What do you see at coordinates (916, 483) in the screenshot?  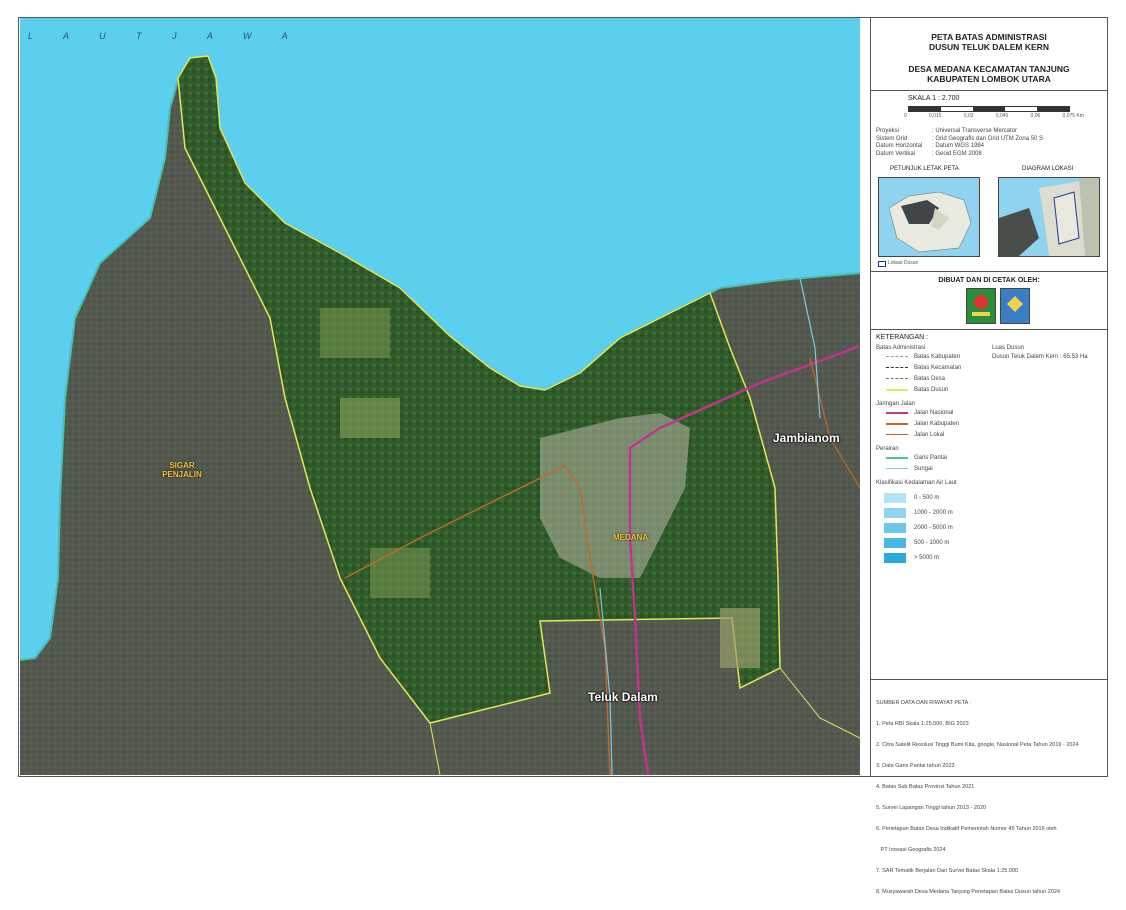 I see `legend-depth-title: Klasifikasi Kedalaman Air Laut` at bounding box center [916, 483].